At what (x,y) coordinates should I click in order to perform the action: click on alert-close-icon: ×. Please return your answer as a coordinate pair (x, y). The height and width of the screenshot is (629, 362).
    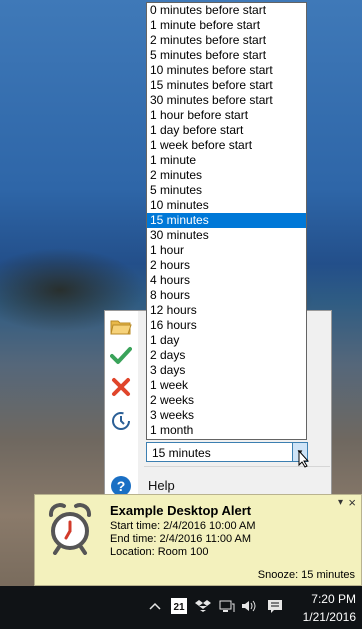
    Looking at the image, I should click on (352, 502).